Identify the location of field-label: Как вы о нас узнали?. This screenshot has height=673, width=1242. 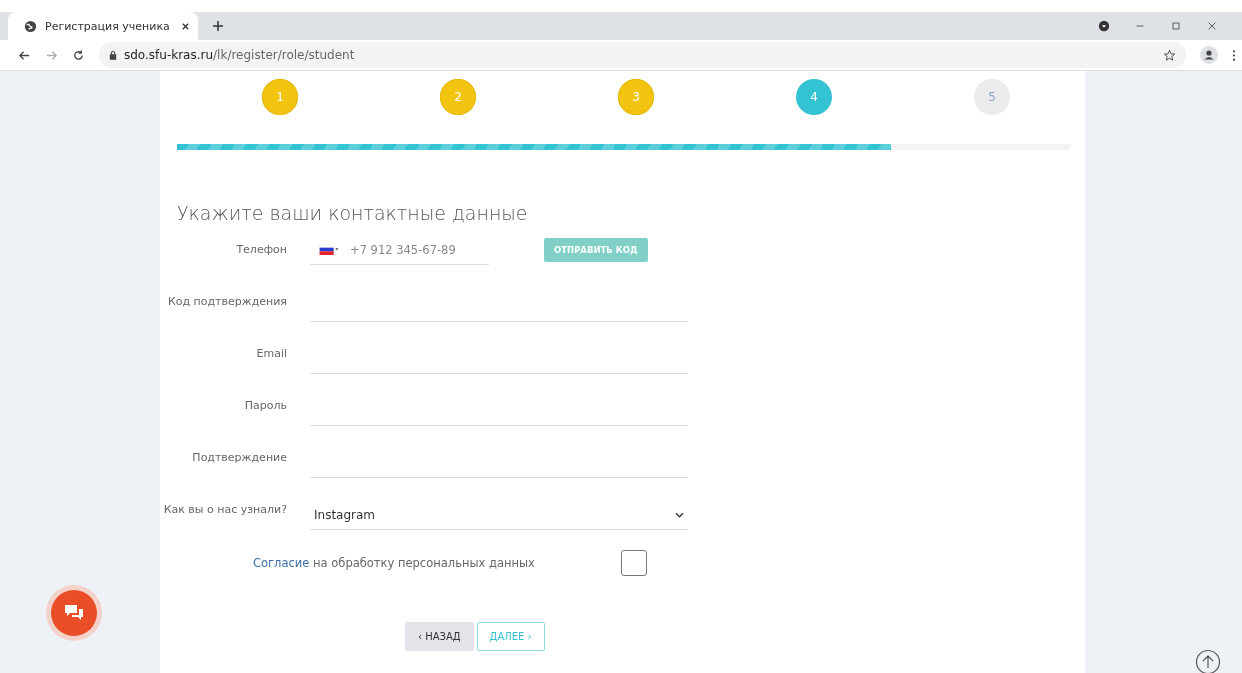
(224, 510).